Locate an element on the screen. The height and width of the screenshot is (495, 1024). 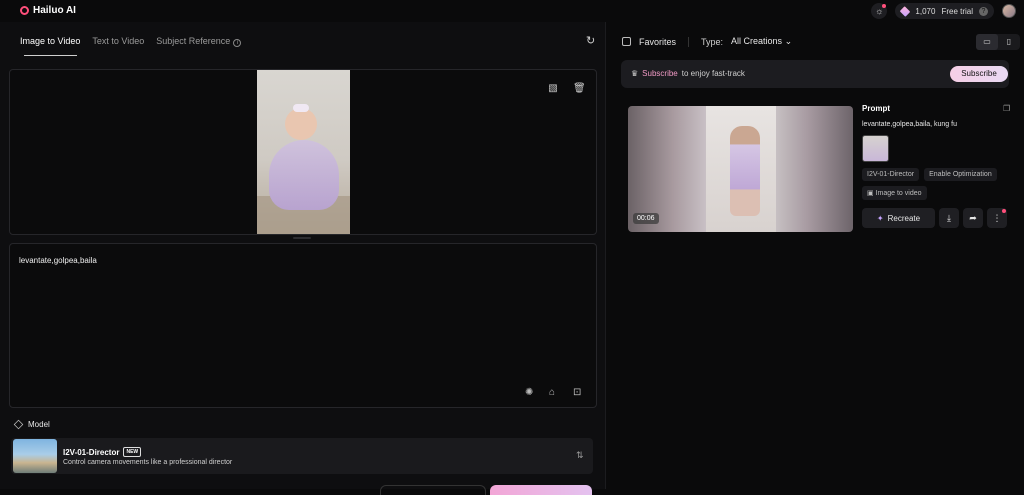
share-icon: ➦ is located at coordinates (973, 218).